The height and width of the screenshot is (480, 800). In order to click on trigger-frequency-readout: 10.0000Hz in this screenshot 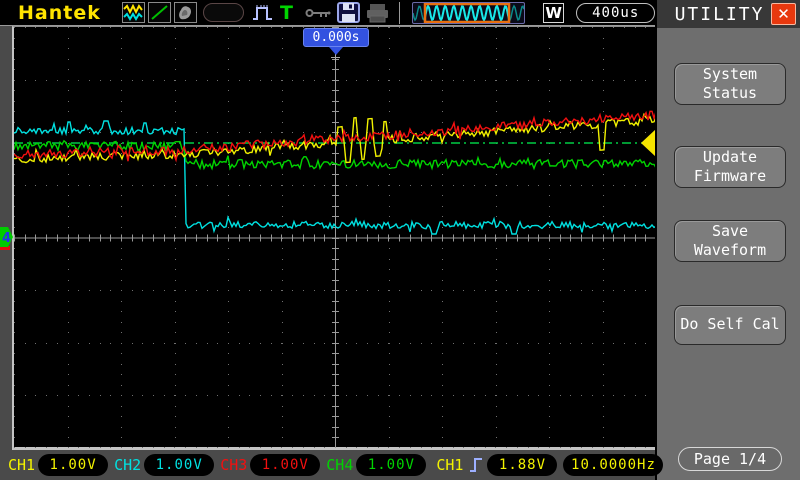, I will do `click(613, 465)`.